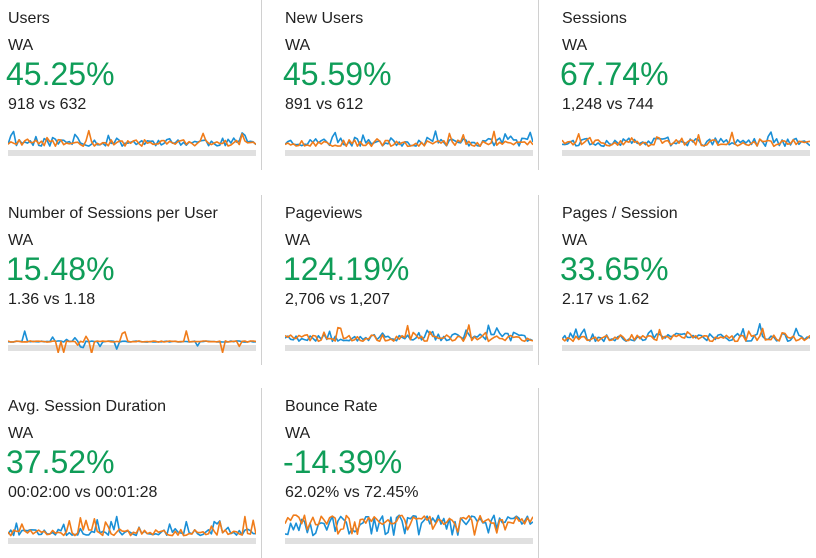 This screenshot has width=816, height=558. I want to click on metric-card-users: Users WA 45.25% 918 vs 632, so click(131, 85).